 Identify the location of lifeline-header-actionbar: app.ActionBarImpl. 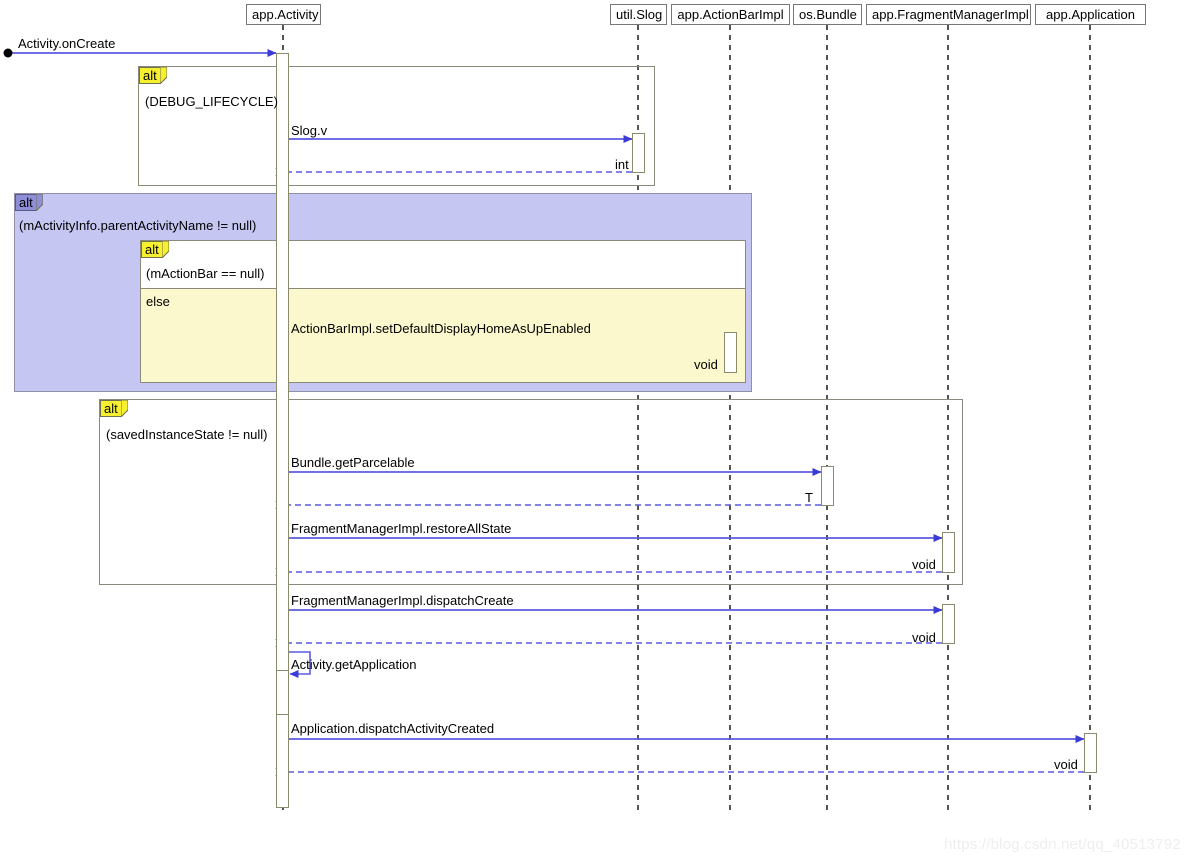
(730, 14).